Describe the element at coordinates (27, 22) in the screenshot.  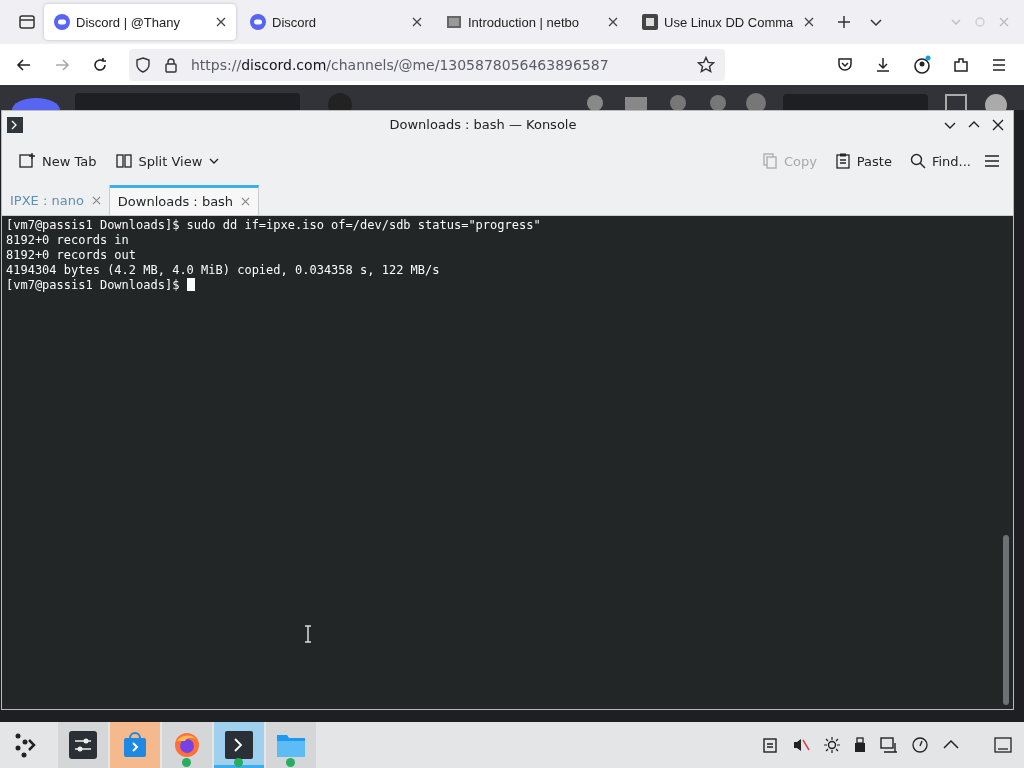
I see `tab-list-icon` at that location.